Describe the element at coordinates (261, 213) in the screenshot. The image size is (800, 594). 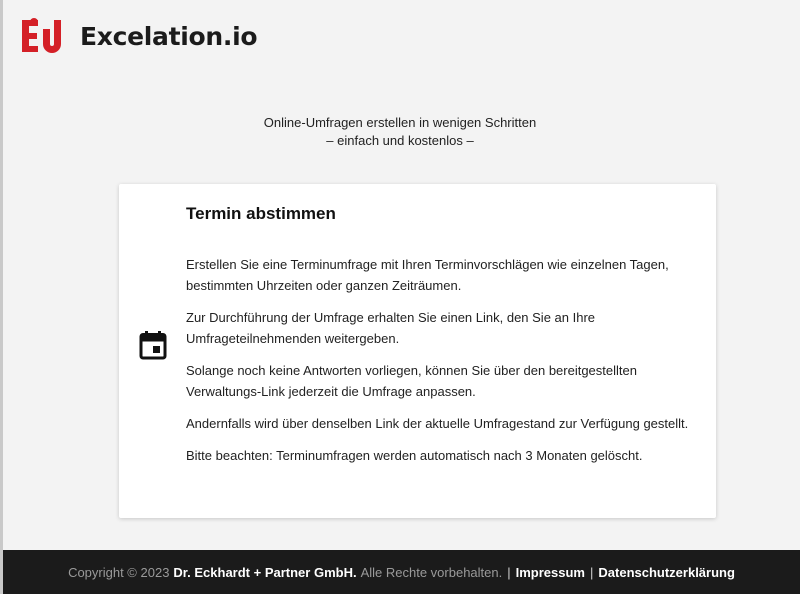
I see `card-title: Termin abstimmen` at that location.